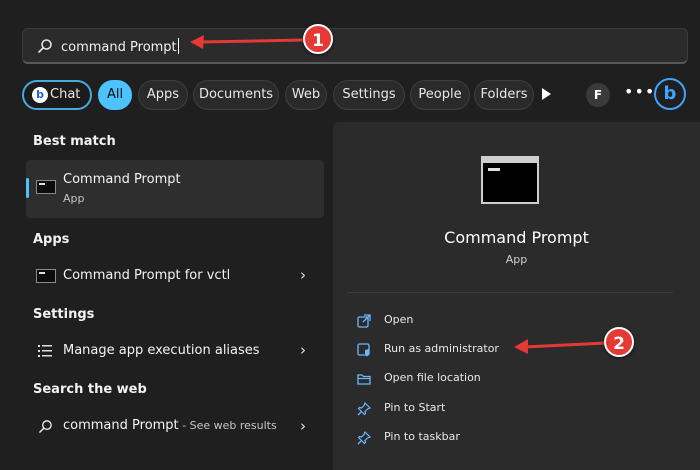 The width and height of the screenshot is (700, 470). I want to click on apps-result-suffix: for vctl, so click(205, 275).